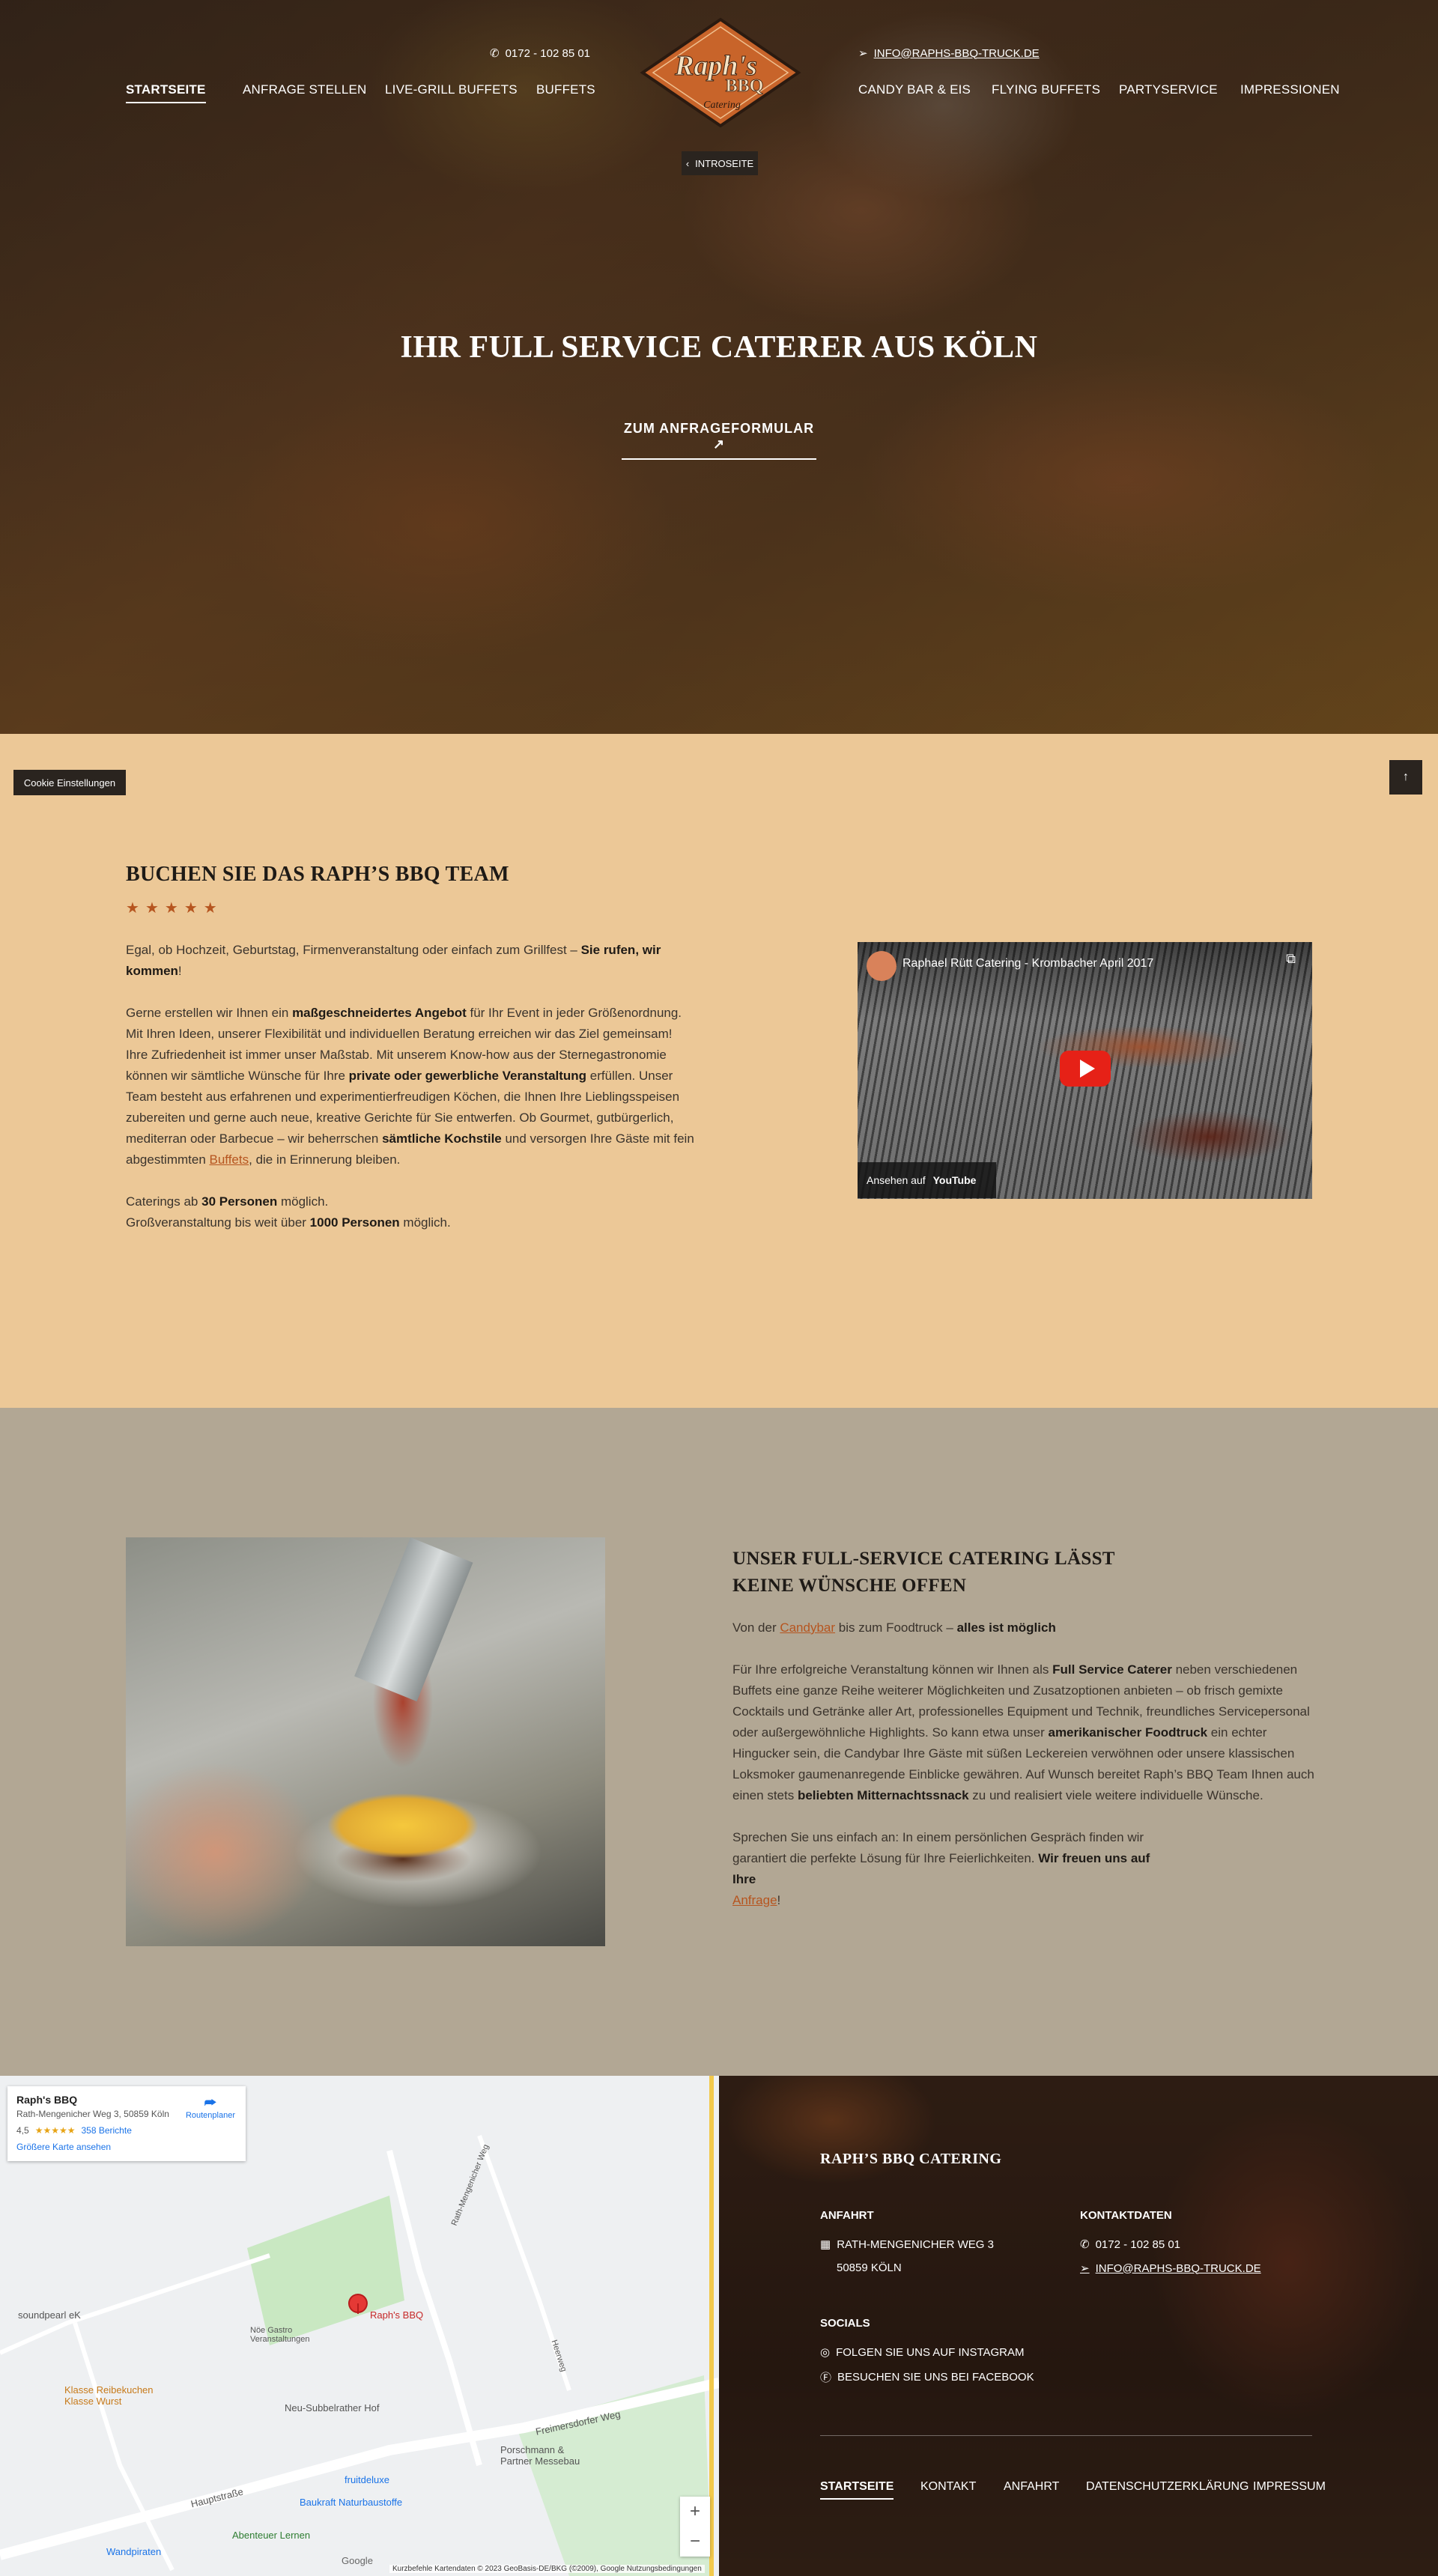  I want to click on logo: Raph's BBQ Catering, so click(720, 72).